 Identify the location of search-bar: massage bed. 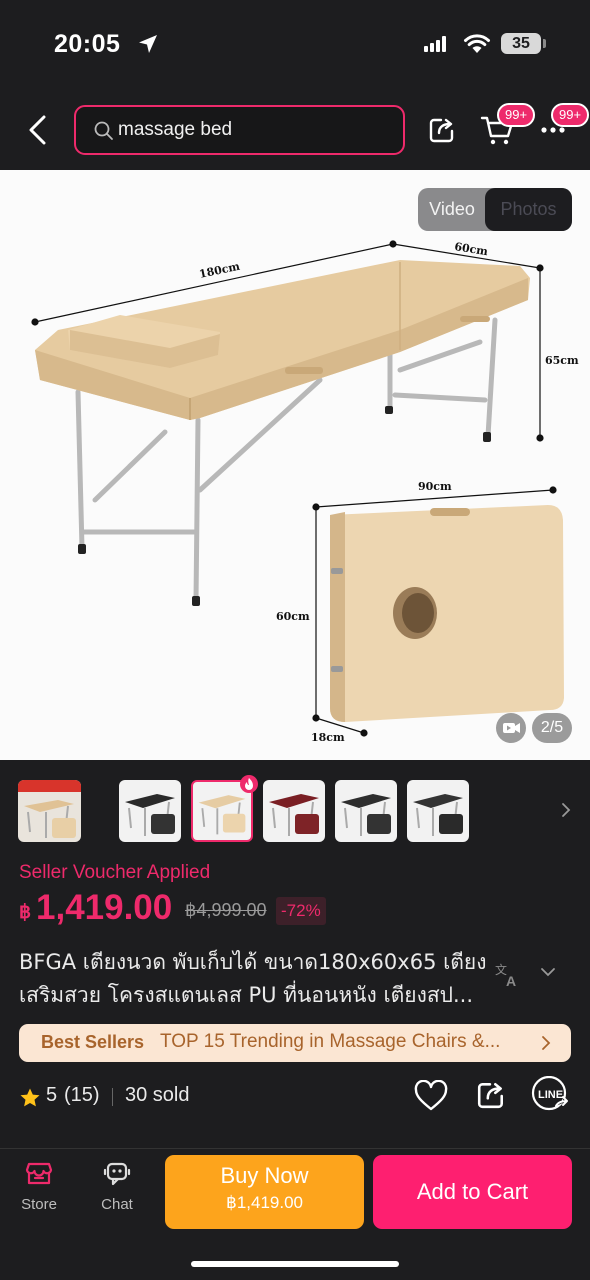
(239, 130).